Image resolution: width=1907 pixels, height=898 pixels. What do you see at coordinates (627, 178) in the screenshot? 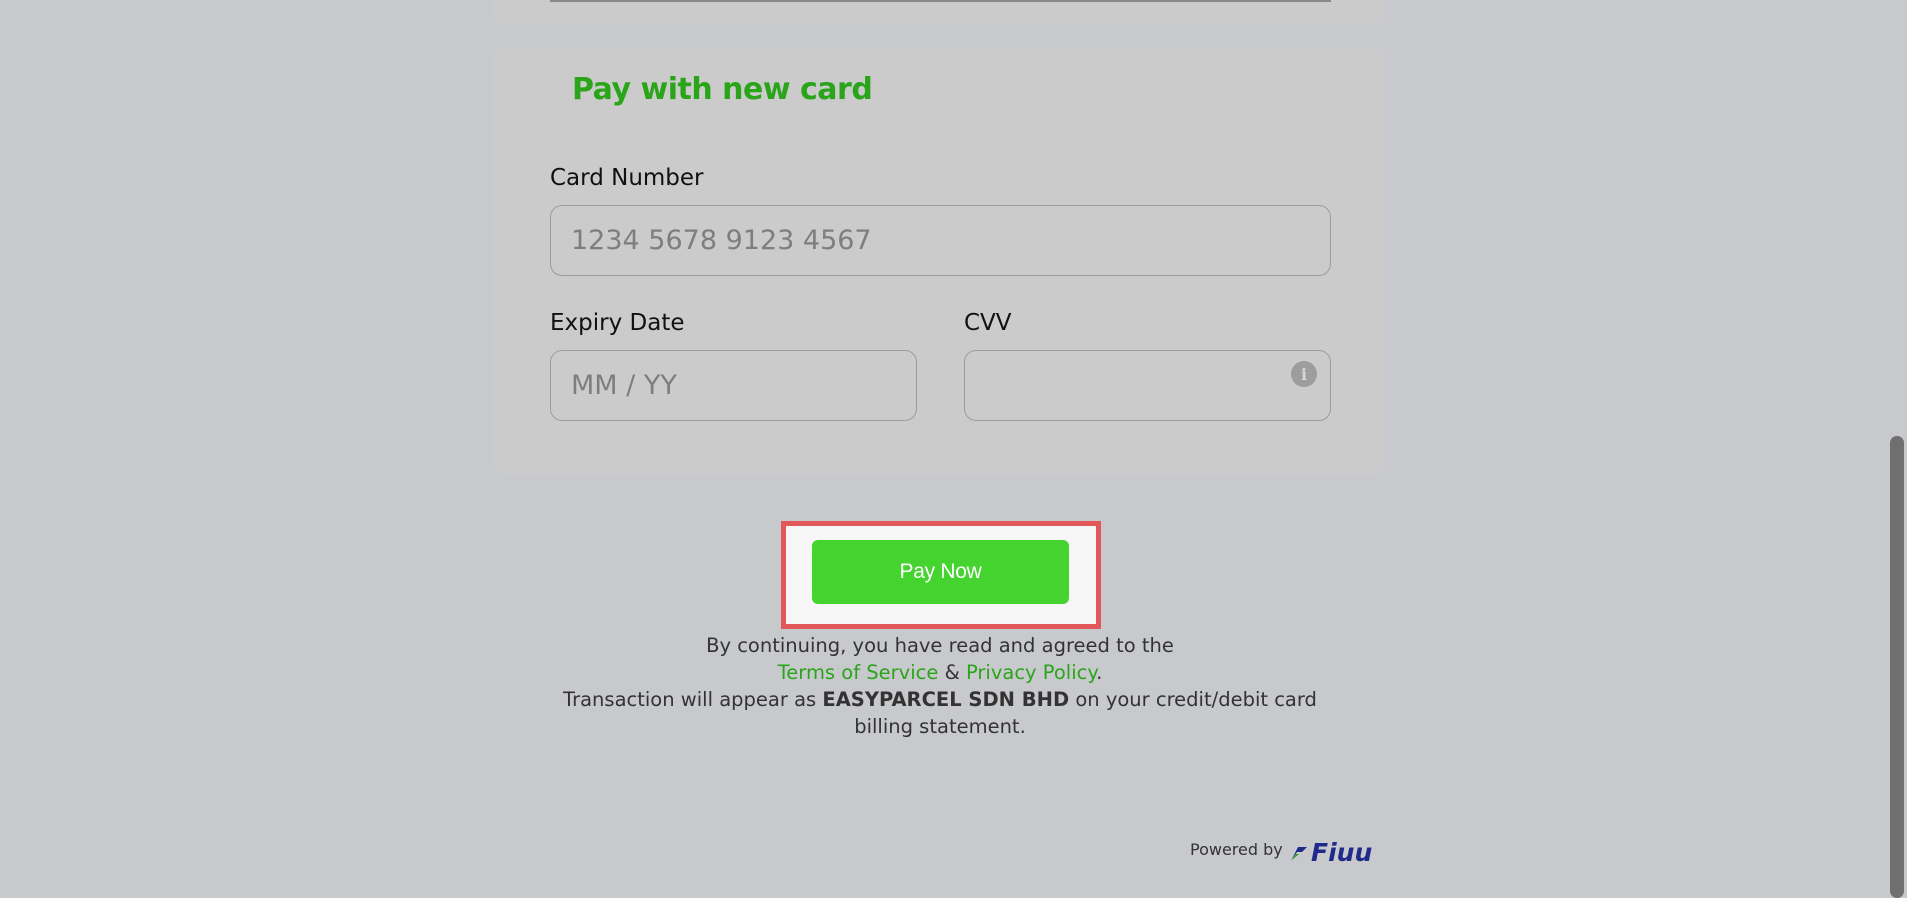
I see `card-number-label: Card Number` at bounding box center [627, 178].